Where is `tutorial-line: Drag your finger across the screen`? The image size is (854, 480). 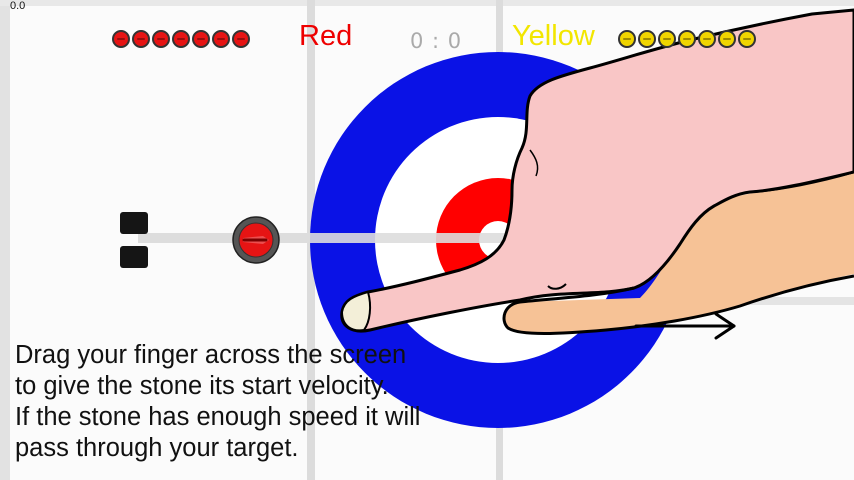 tutorial-line: Drag your finger across the screen is located at coordinates (211, 355).